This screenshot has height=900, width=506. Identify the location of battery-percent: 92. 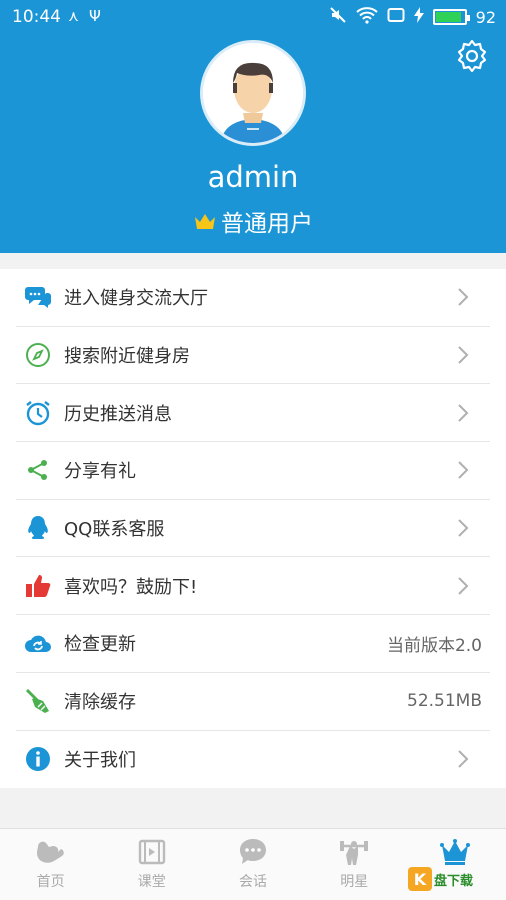
(485, 17).